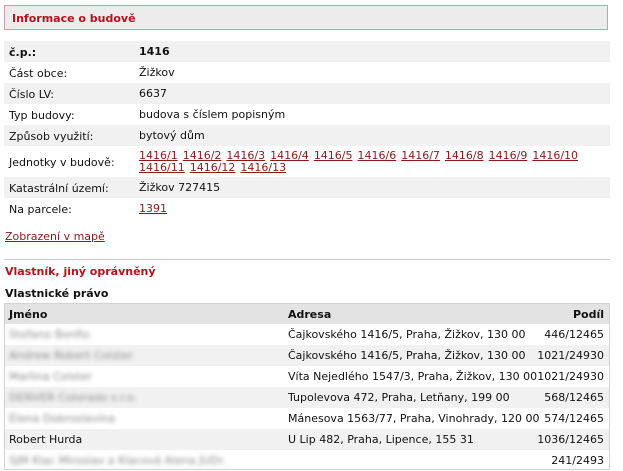 The height and width of the screenshot is (471, 623). Describe the element at coordinates (307, 135) in the screenshot. I see `row-zpusob: Způsob využití: bytový dům` at that location.